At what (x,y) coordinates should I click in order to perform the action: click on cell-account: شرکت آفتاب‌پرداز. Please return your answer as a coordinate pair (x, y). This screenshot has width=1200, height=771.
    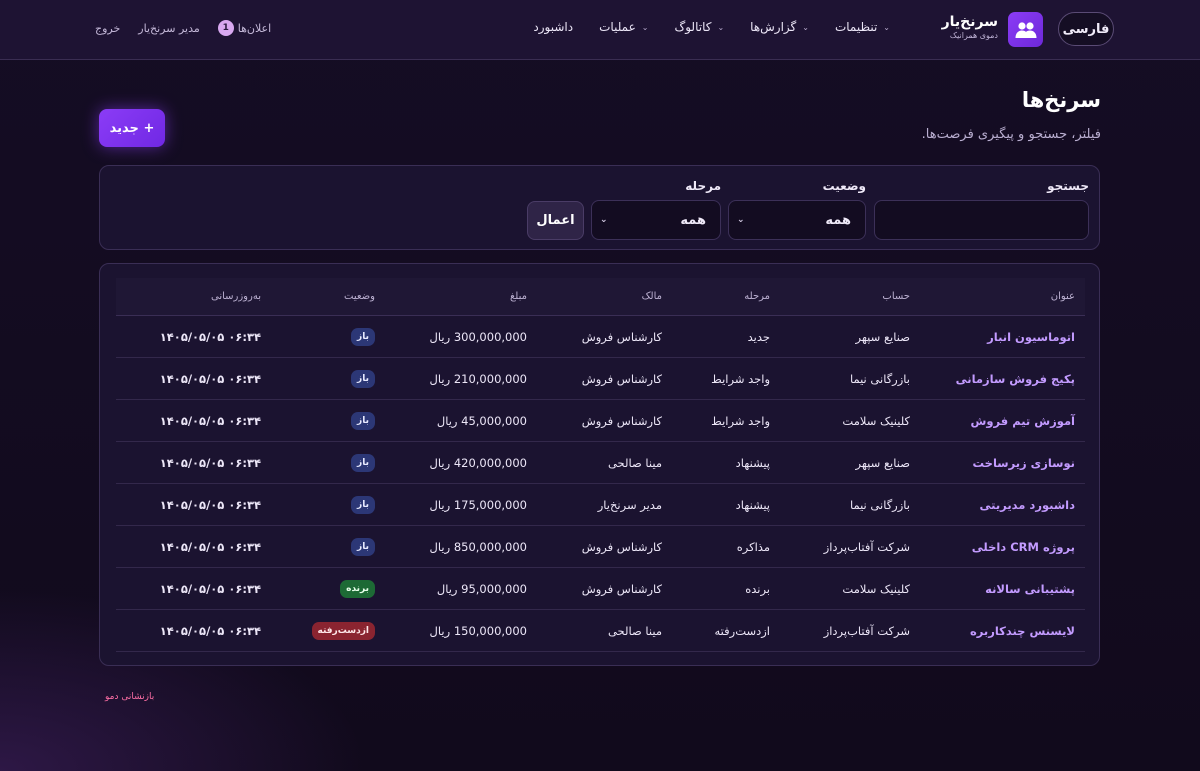
    Looking at the image, I should click on (867, 630).